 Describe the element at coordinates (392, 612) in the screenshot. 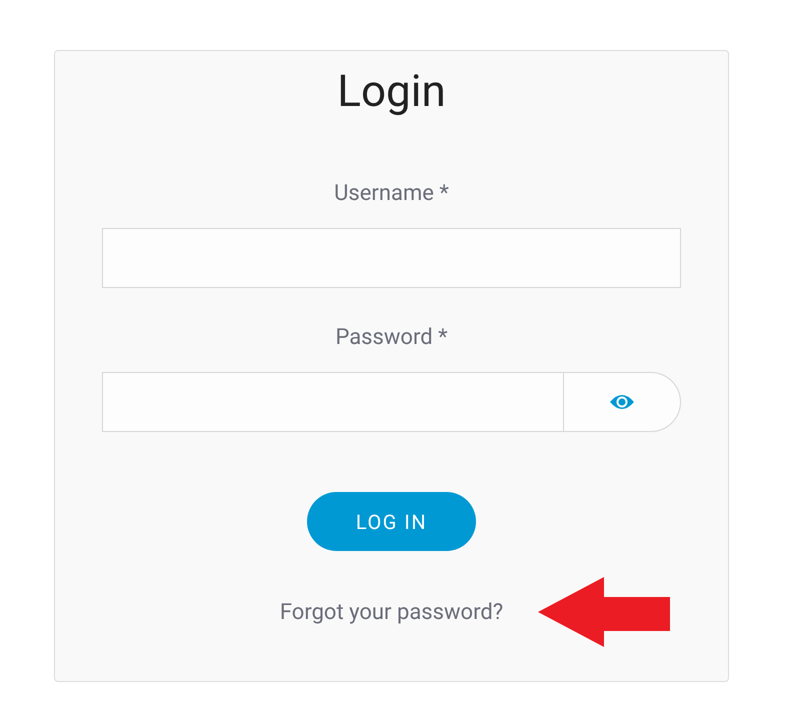

I see `forgot-password-link: Forgot your password?` at that location.